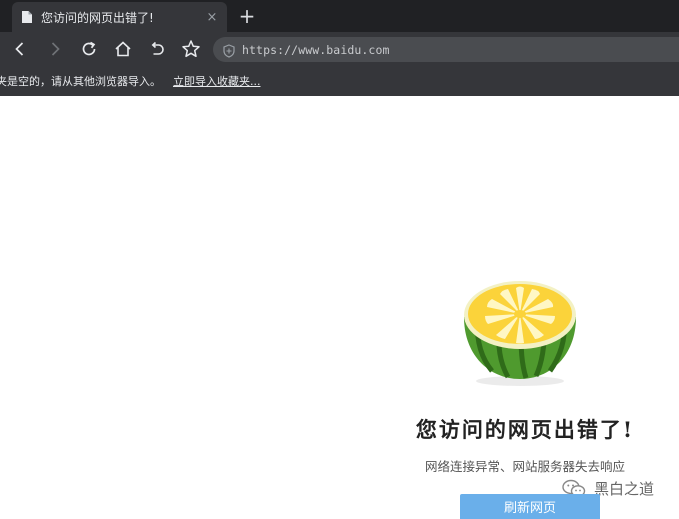 The image size is (679, 519). I want to click on tab-active: 您访问的网页出错了! ×, so click(119, 17).